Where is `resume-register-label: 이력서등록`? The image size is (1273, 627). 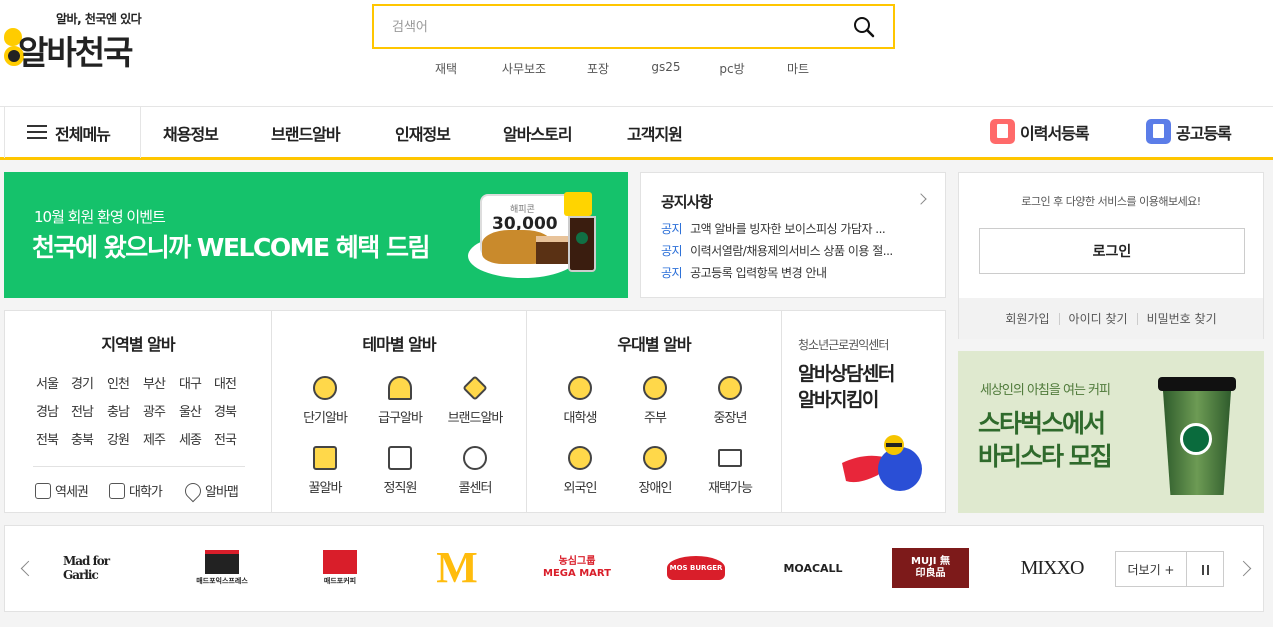 resume-register-label: 이력서등록 is located at coordinates (1055, 133).